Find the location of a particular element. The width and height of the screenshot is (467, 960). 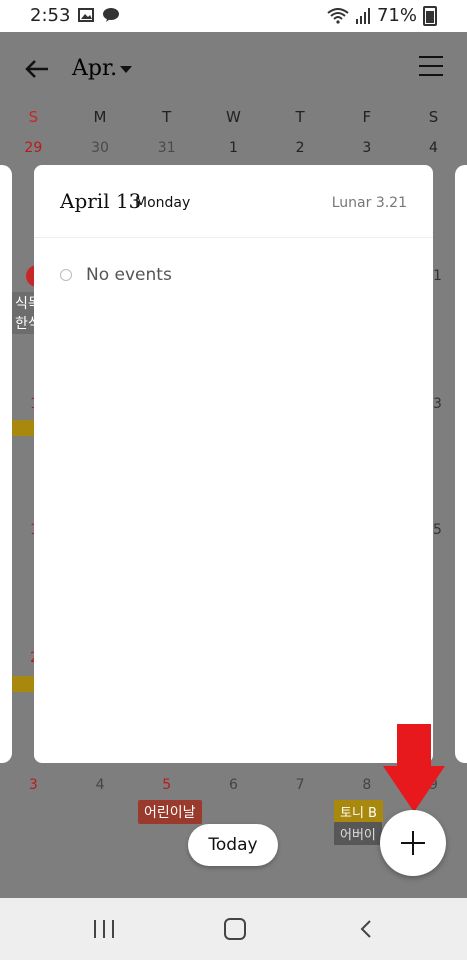

back-arrow-icon is located at coordinates (37, 69).